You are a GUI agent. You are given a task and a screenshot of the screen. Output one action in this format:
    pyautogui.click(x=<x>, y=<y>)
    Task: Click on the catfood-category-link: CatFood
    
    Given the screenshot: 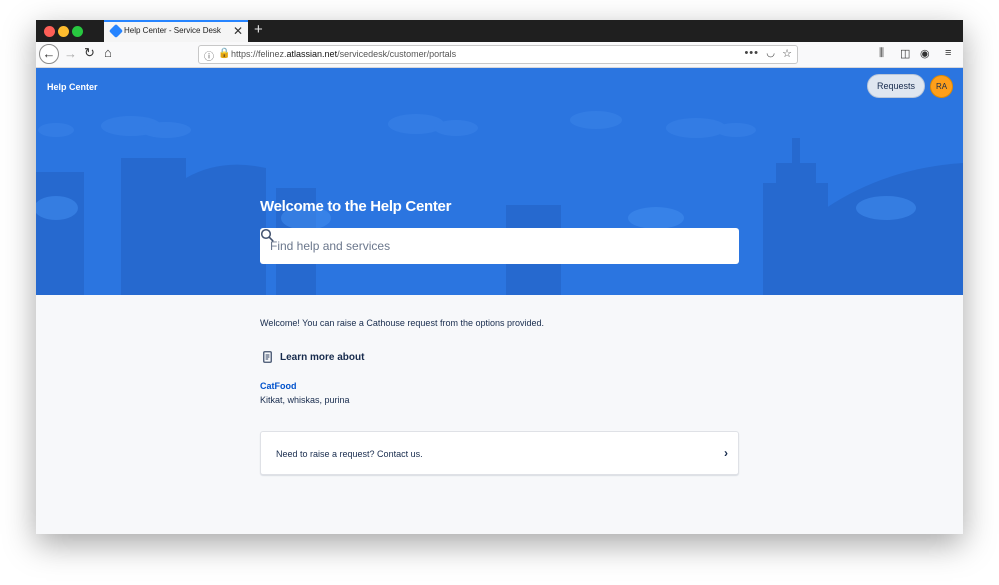 What is the action you would take?
    pyautogui.click(x=278, y=386)
    